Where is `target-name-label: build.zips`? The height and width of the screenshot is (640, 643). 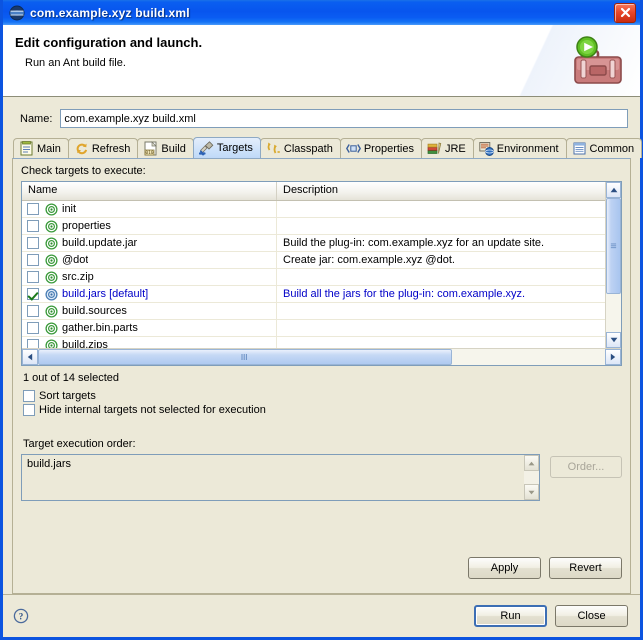 target-name-label: build.zips is located at coordinates (85, 343).